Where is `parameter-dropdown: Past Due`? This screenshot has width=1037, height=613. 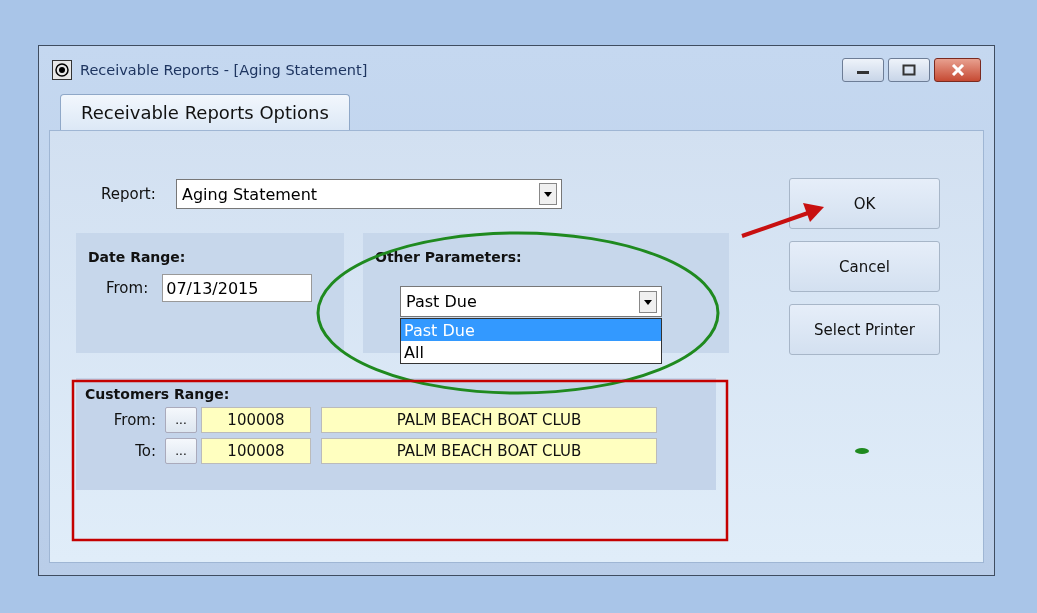 parameter-dropdown: Past Due is located at coordinates (531, 301).